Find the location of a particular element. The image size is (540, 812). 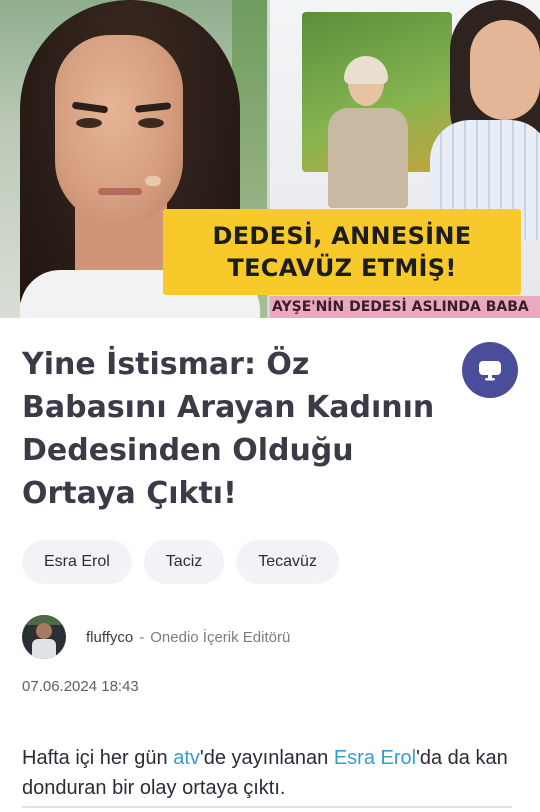

tv-mode-button is located at coordinates (490, 370).